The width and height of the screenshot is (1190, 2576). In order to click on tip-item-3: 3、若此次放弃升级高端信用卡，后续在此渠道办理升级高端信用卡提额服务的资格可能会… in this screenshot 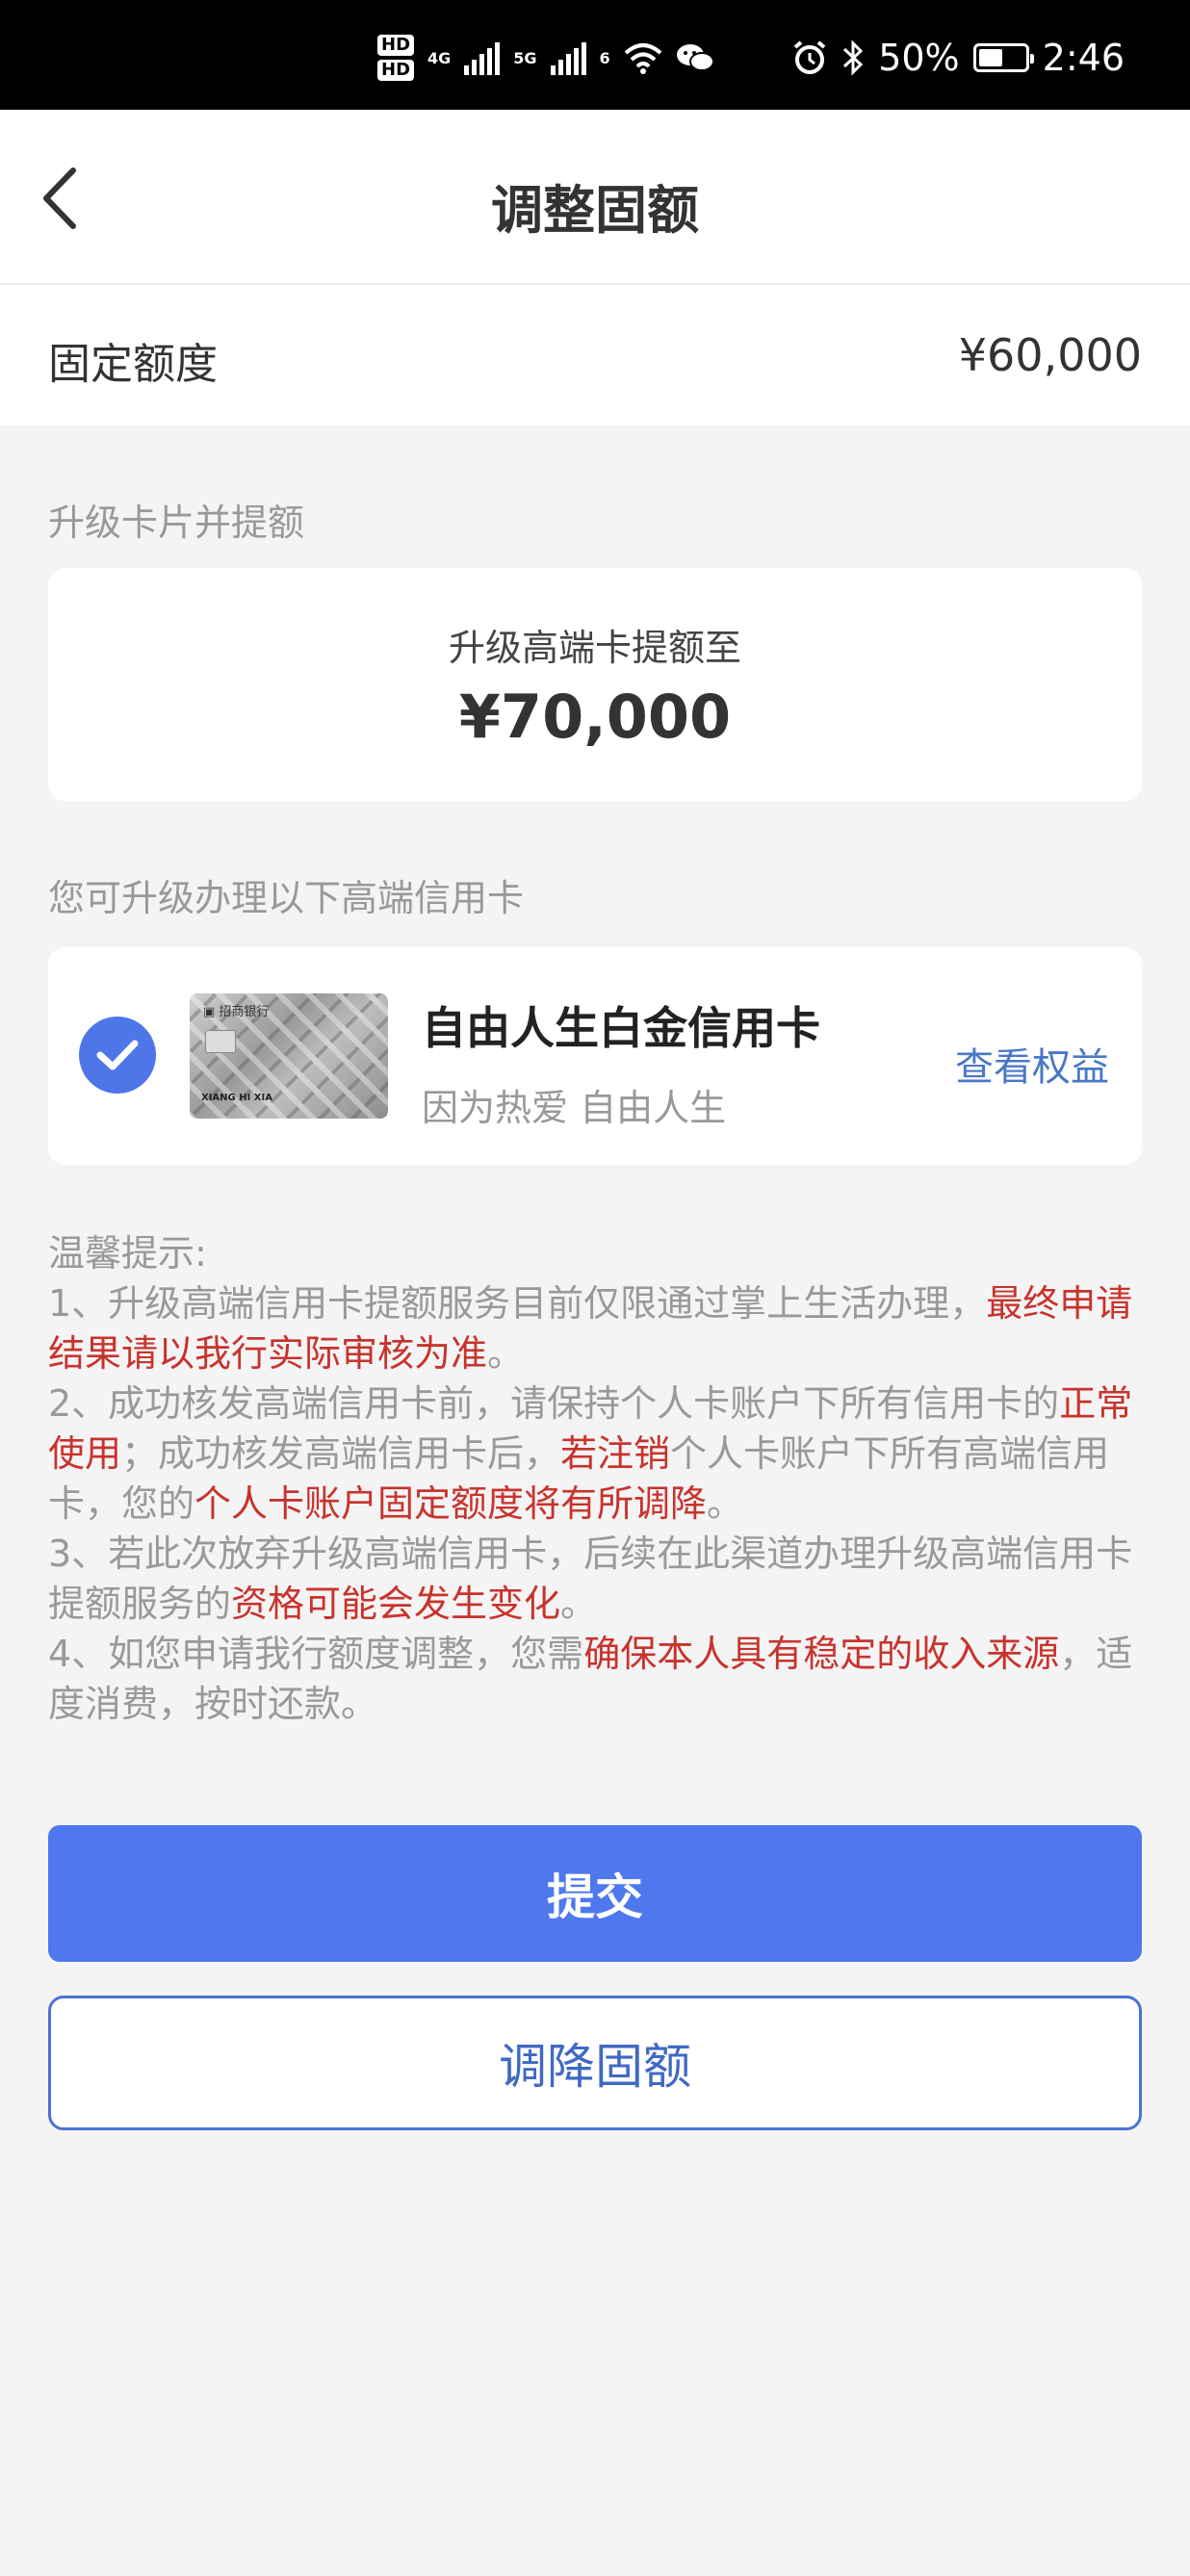, I will do `click(597, 1579)`.